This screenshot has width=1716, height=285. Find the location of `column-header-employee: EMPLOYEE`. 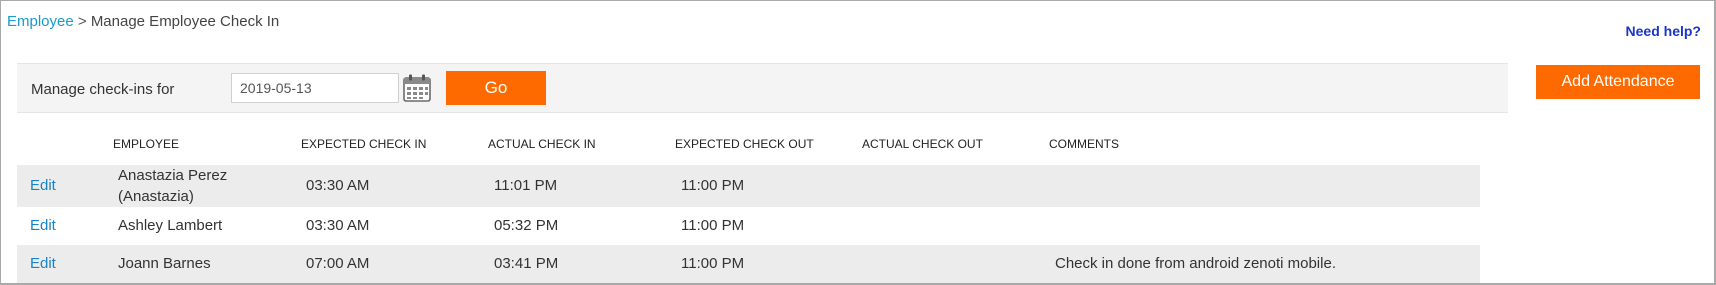

column-header-employee: EMPLOYEE is located at coordinates (146, 144).